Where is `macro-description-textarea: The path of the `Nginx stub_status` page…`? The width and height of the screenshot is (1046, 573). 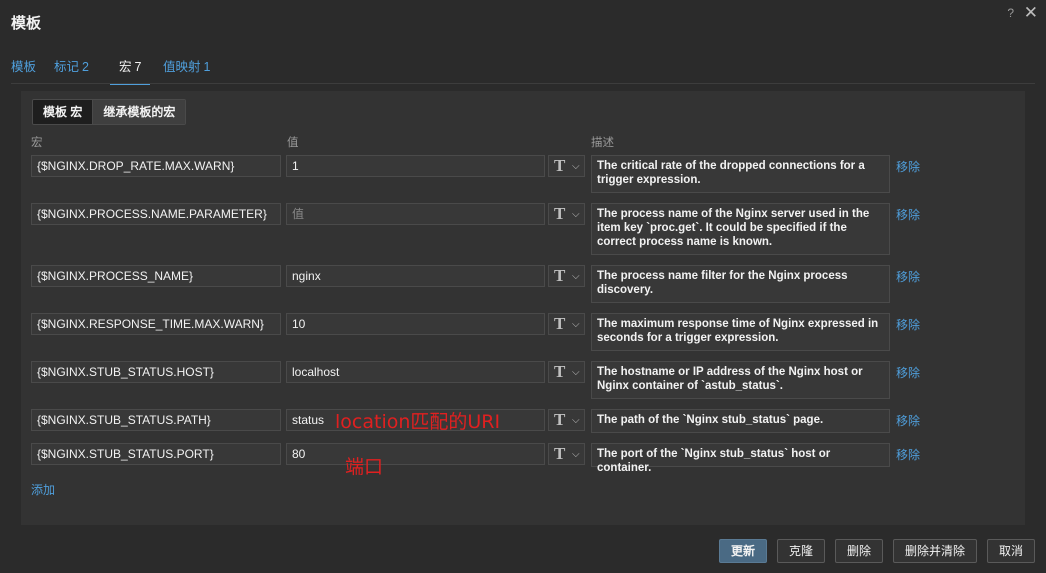
macro-description-textarea: The path of the `Nginx stub_status` page… is located at coordinates (740, 421).